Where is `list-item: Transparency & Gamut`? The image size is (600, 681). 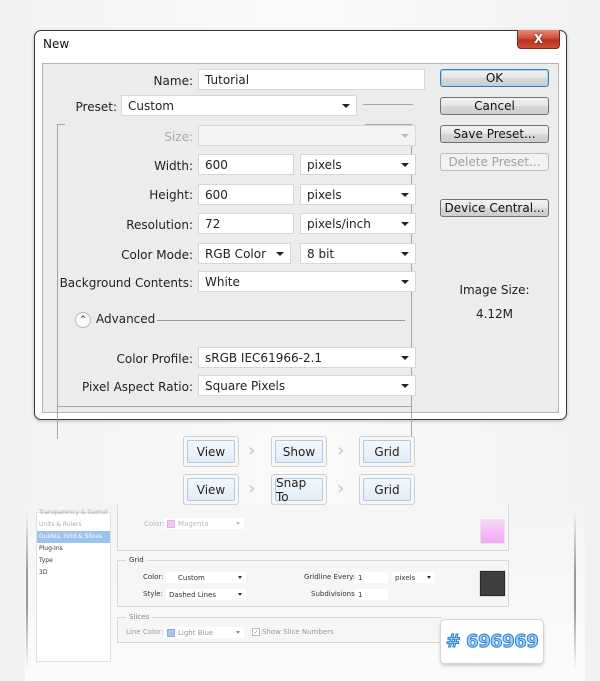
list-item: Transparency & Gamut is located at coordinates (73, 513).